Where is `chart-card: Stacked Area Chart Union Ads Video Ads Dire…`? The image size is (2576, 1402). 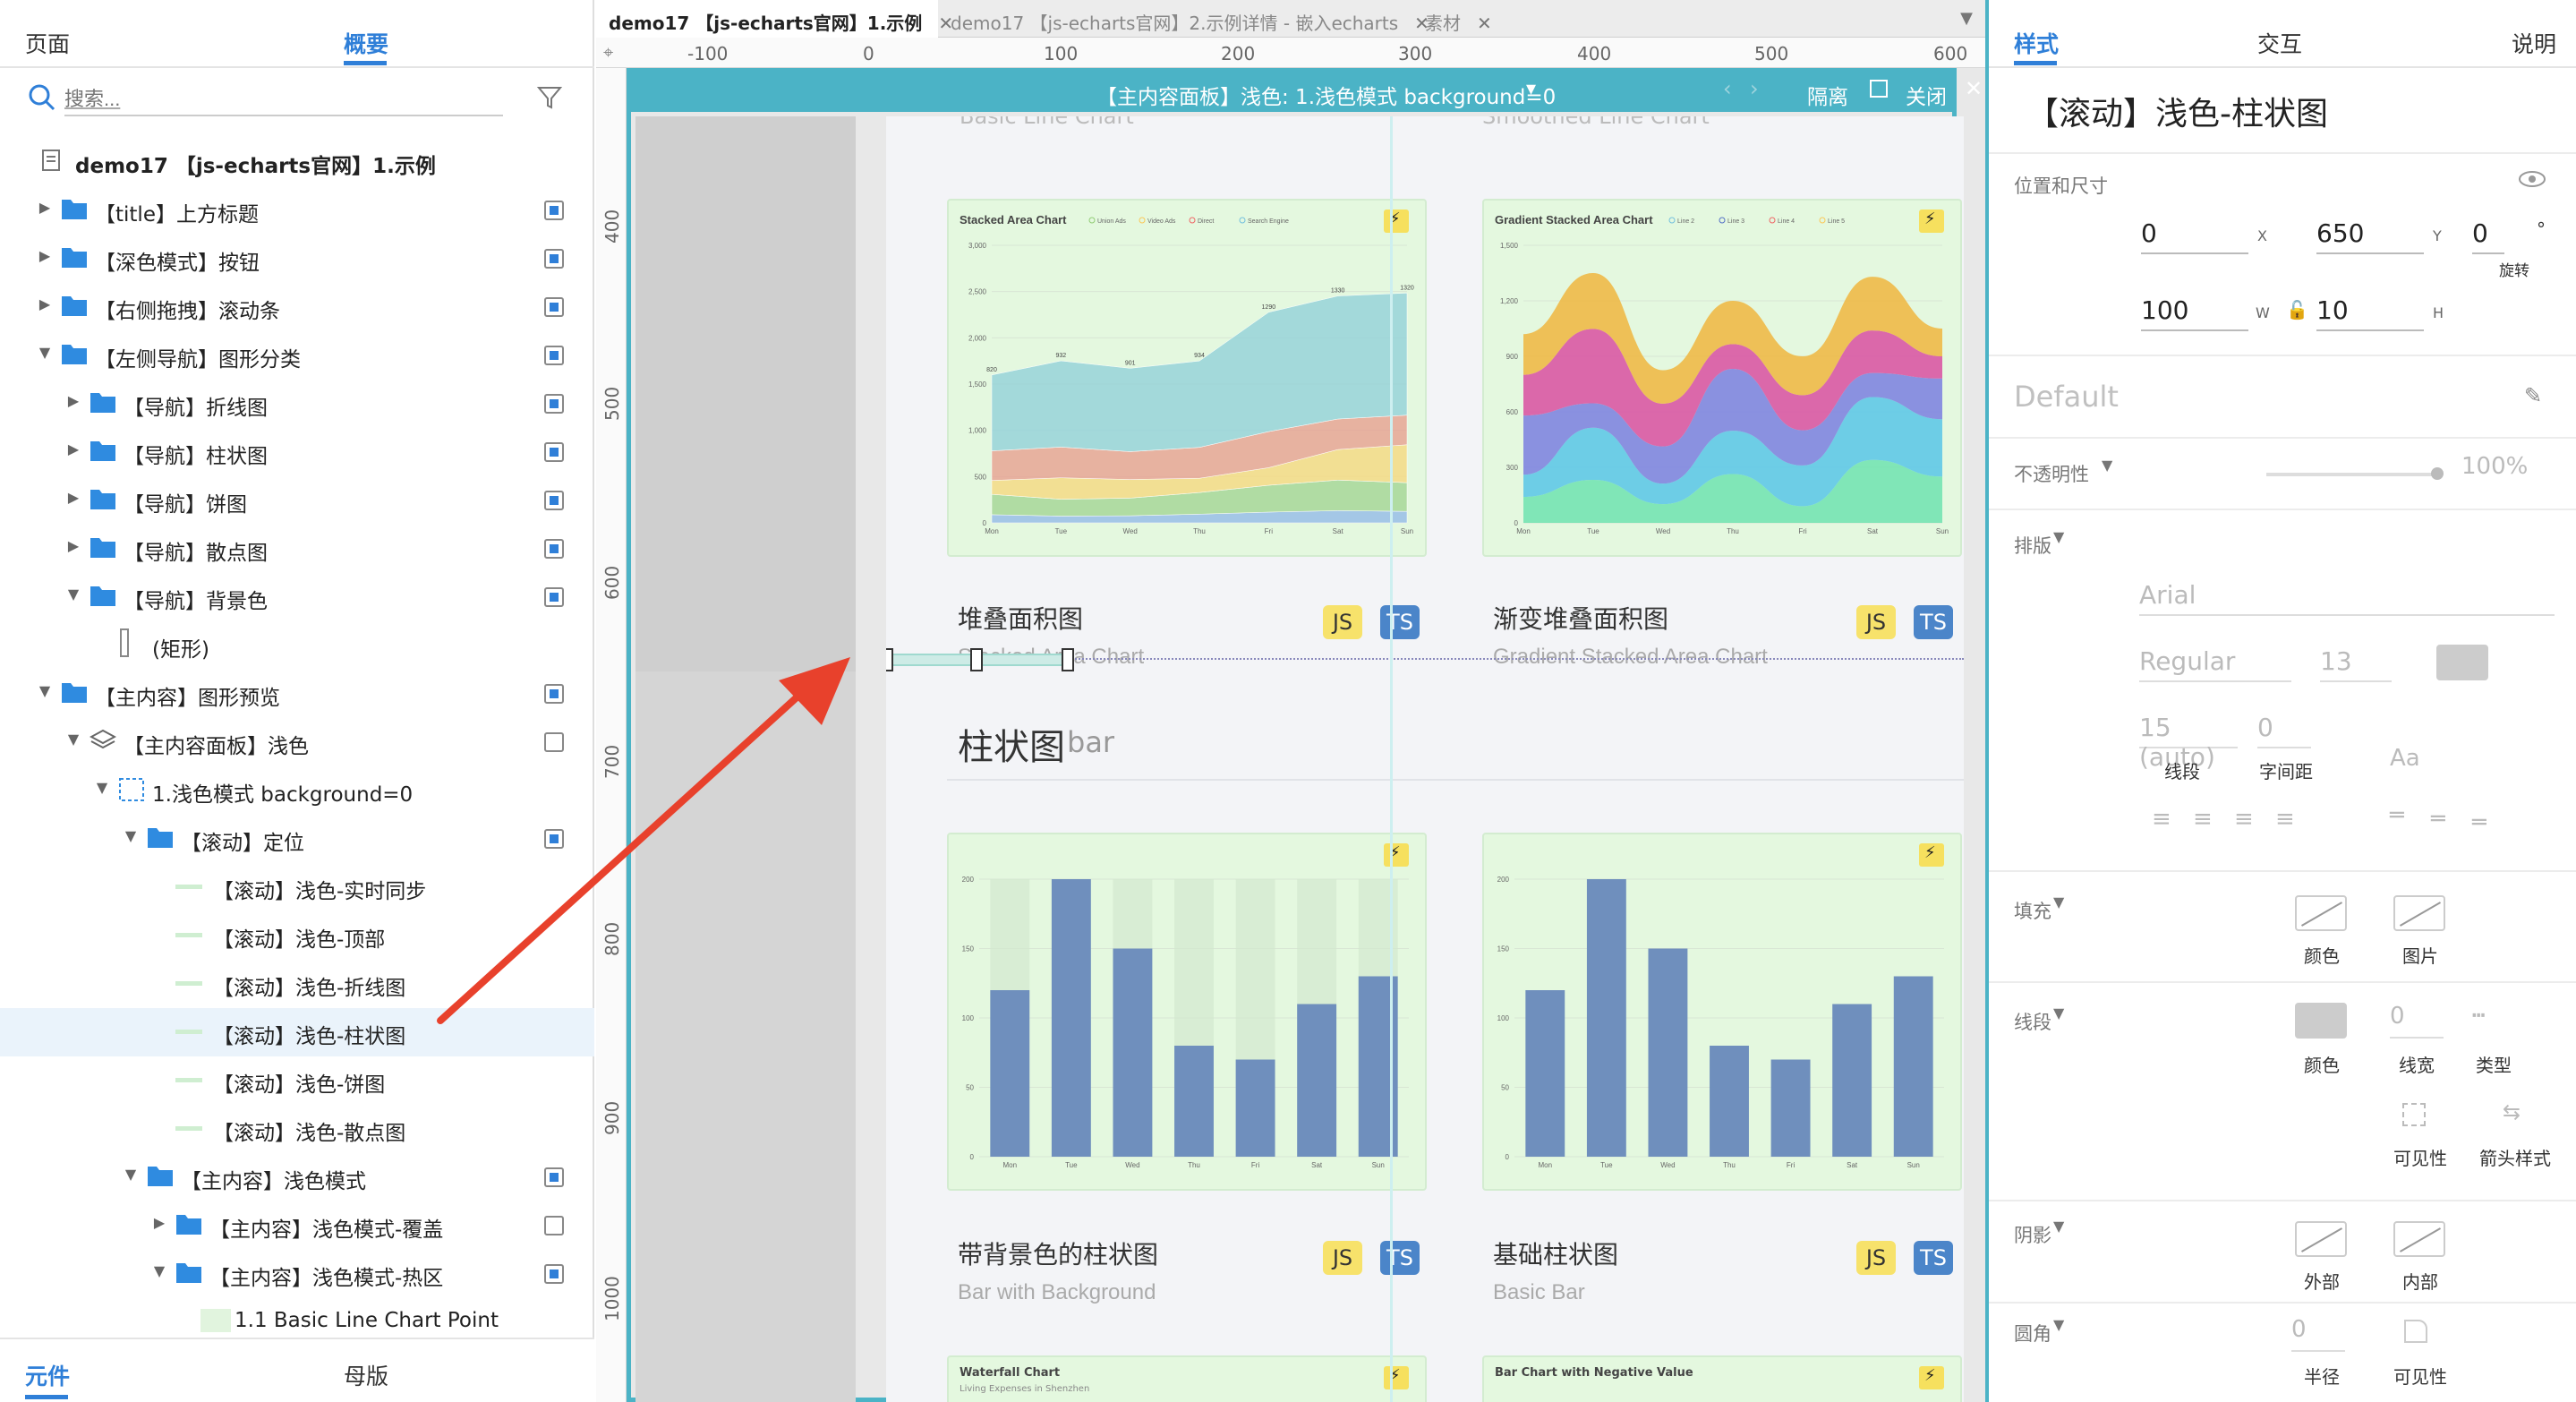
chart-card: Stacked Area Chart Union Ads Video Ads Dire… is located at coordinates (1187, 378).